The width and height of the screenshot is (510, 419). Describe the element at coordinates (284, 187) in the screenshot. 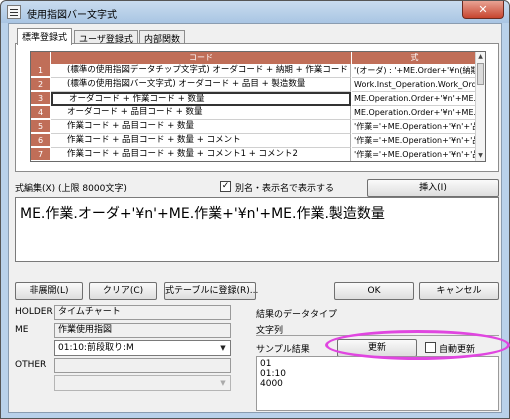

I see `alias-checkbox-label: 別名・表示名で表示する` at that location.